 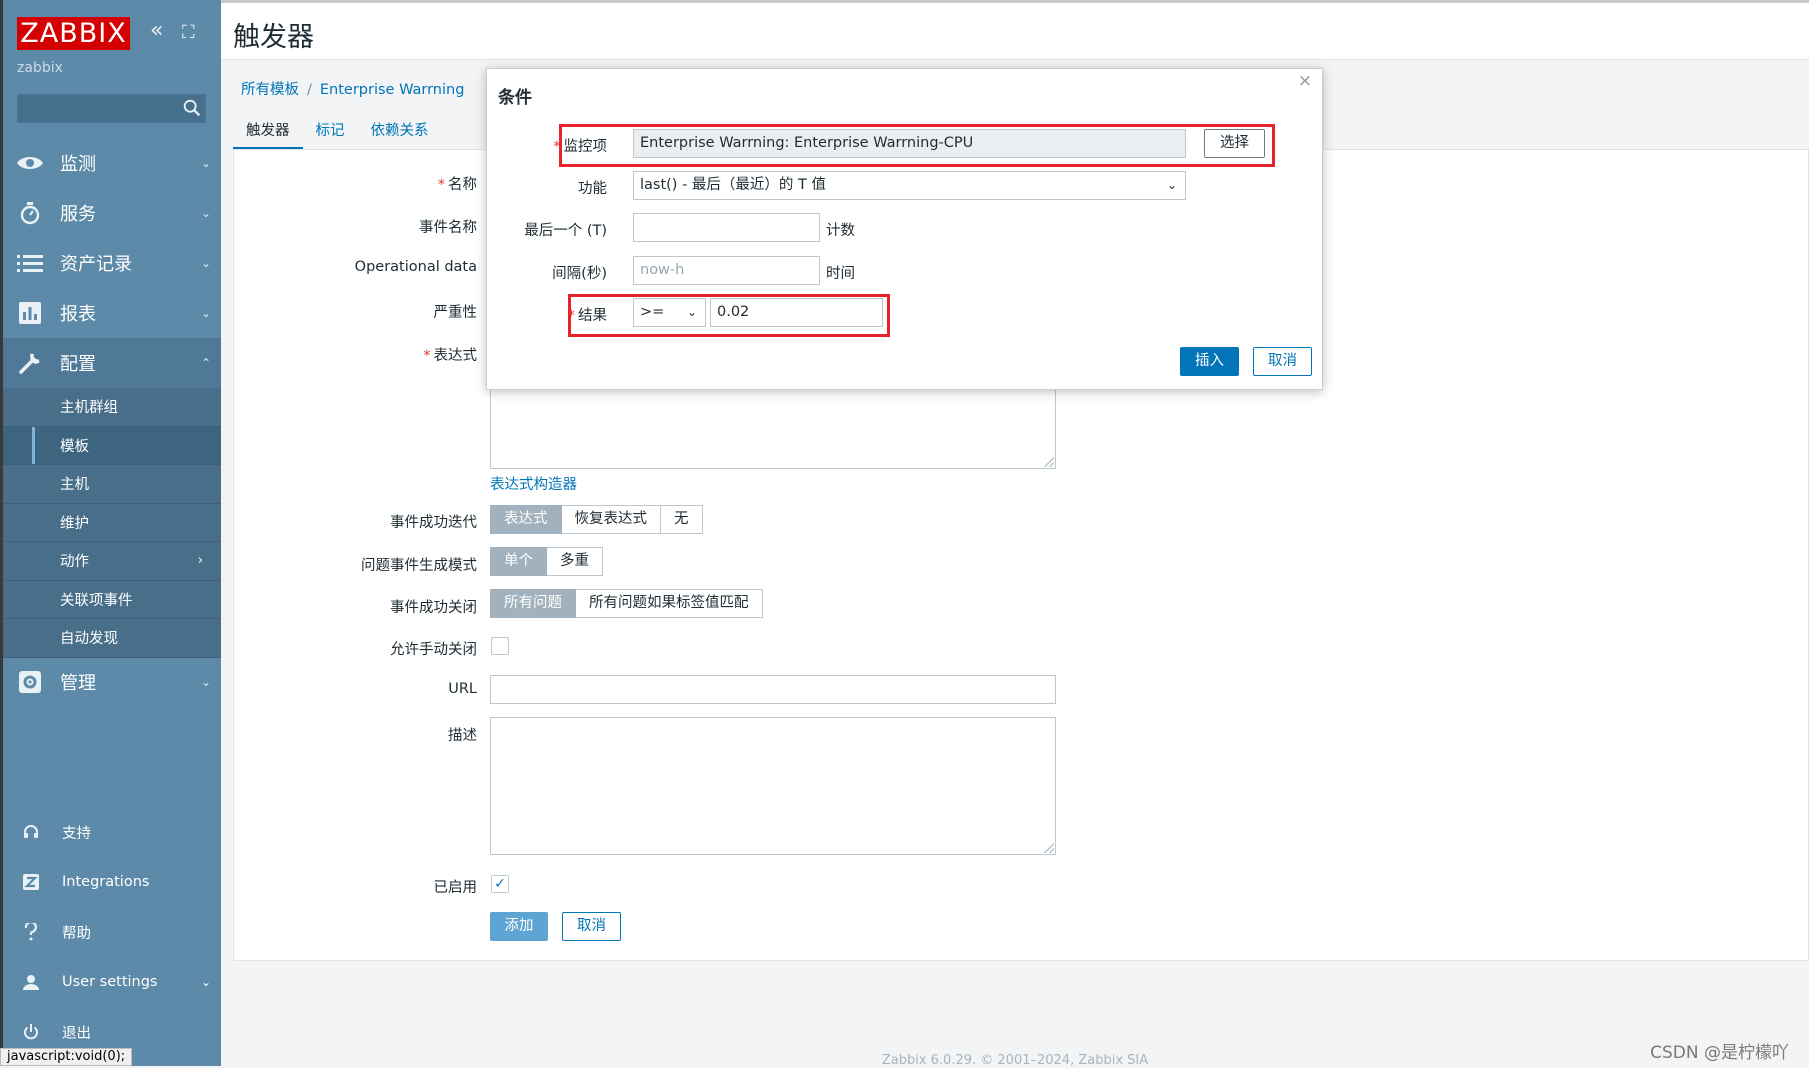 I want to click on function-label: 功能, so click(x=592, y=189).